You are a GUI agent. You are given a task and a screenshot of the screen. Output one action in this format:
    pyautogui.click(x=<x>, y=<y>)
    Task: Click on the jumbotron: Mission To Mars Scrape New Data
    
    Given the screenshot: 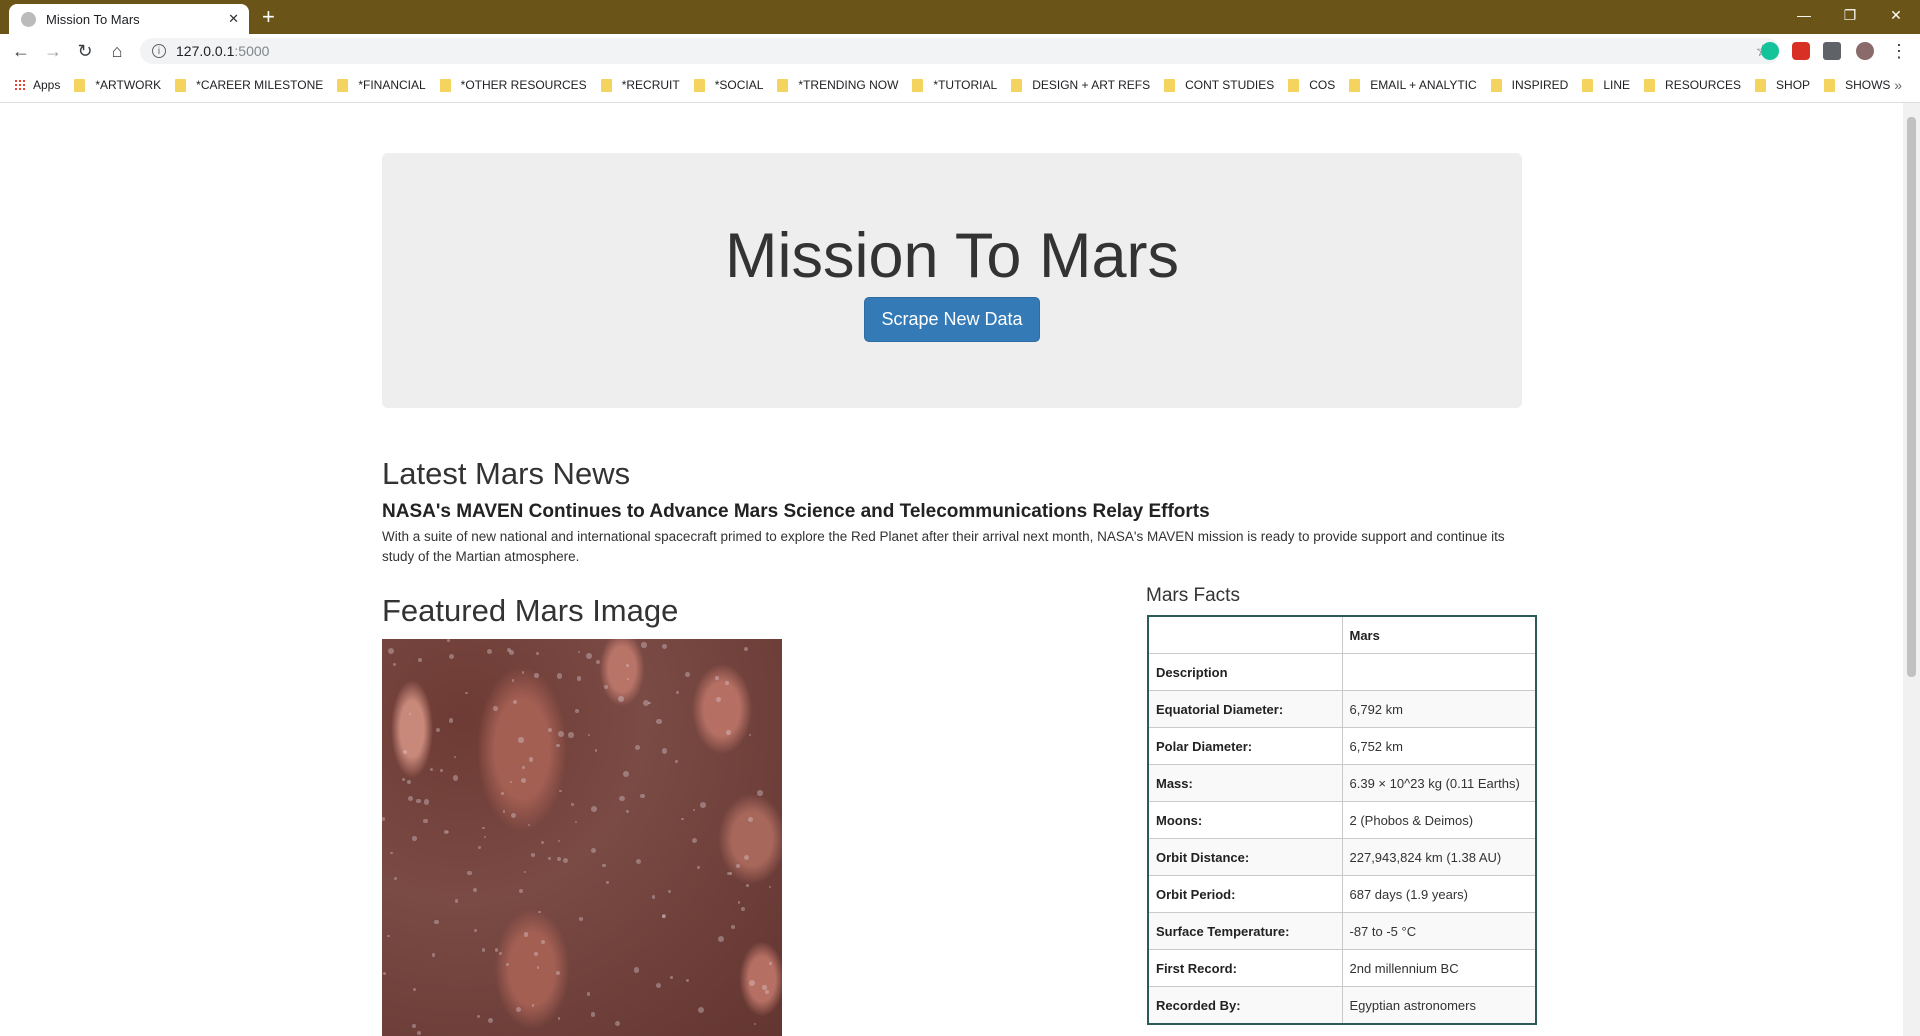 What is the action you would take?
    pyautogui.click(x=952, y=280)
    